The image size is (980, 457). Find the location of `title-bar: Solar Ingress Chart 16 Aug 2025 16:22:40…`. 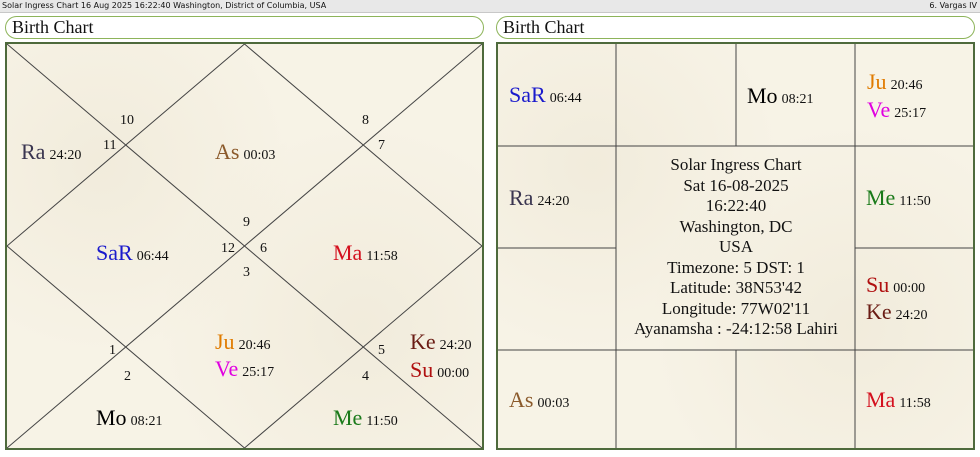

title-bar: Solar Ingress Chart 16 Aug 2025 16:22:40… is located at coordinates (490, 6).